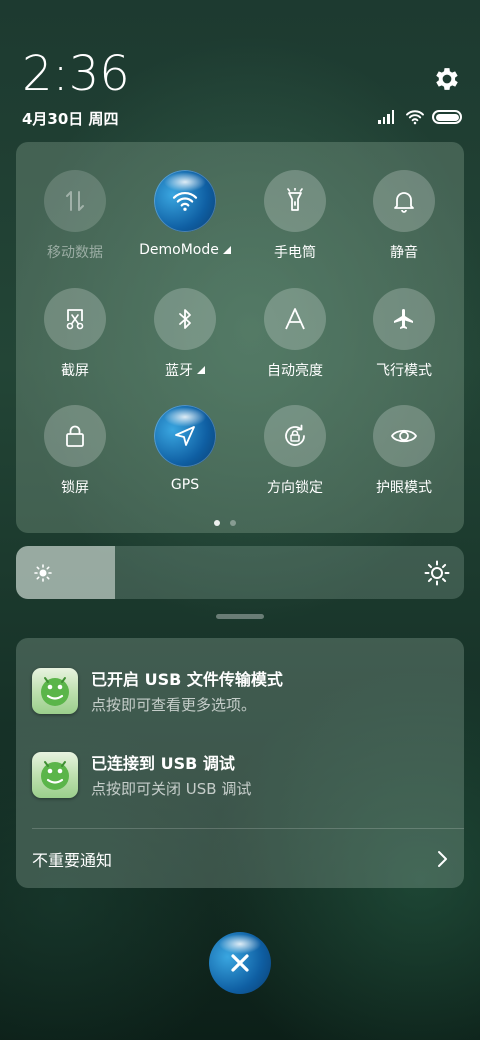 This screenshot has width=480, height=1040. Describe the element at coordinates (185, 485) in the screenshot. I see `tile-label: GPS` at that location.